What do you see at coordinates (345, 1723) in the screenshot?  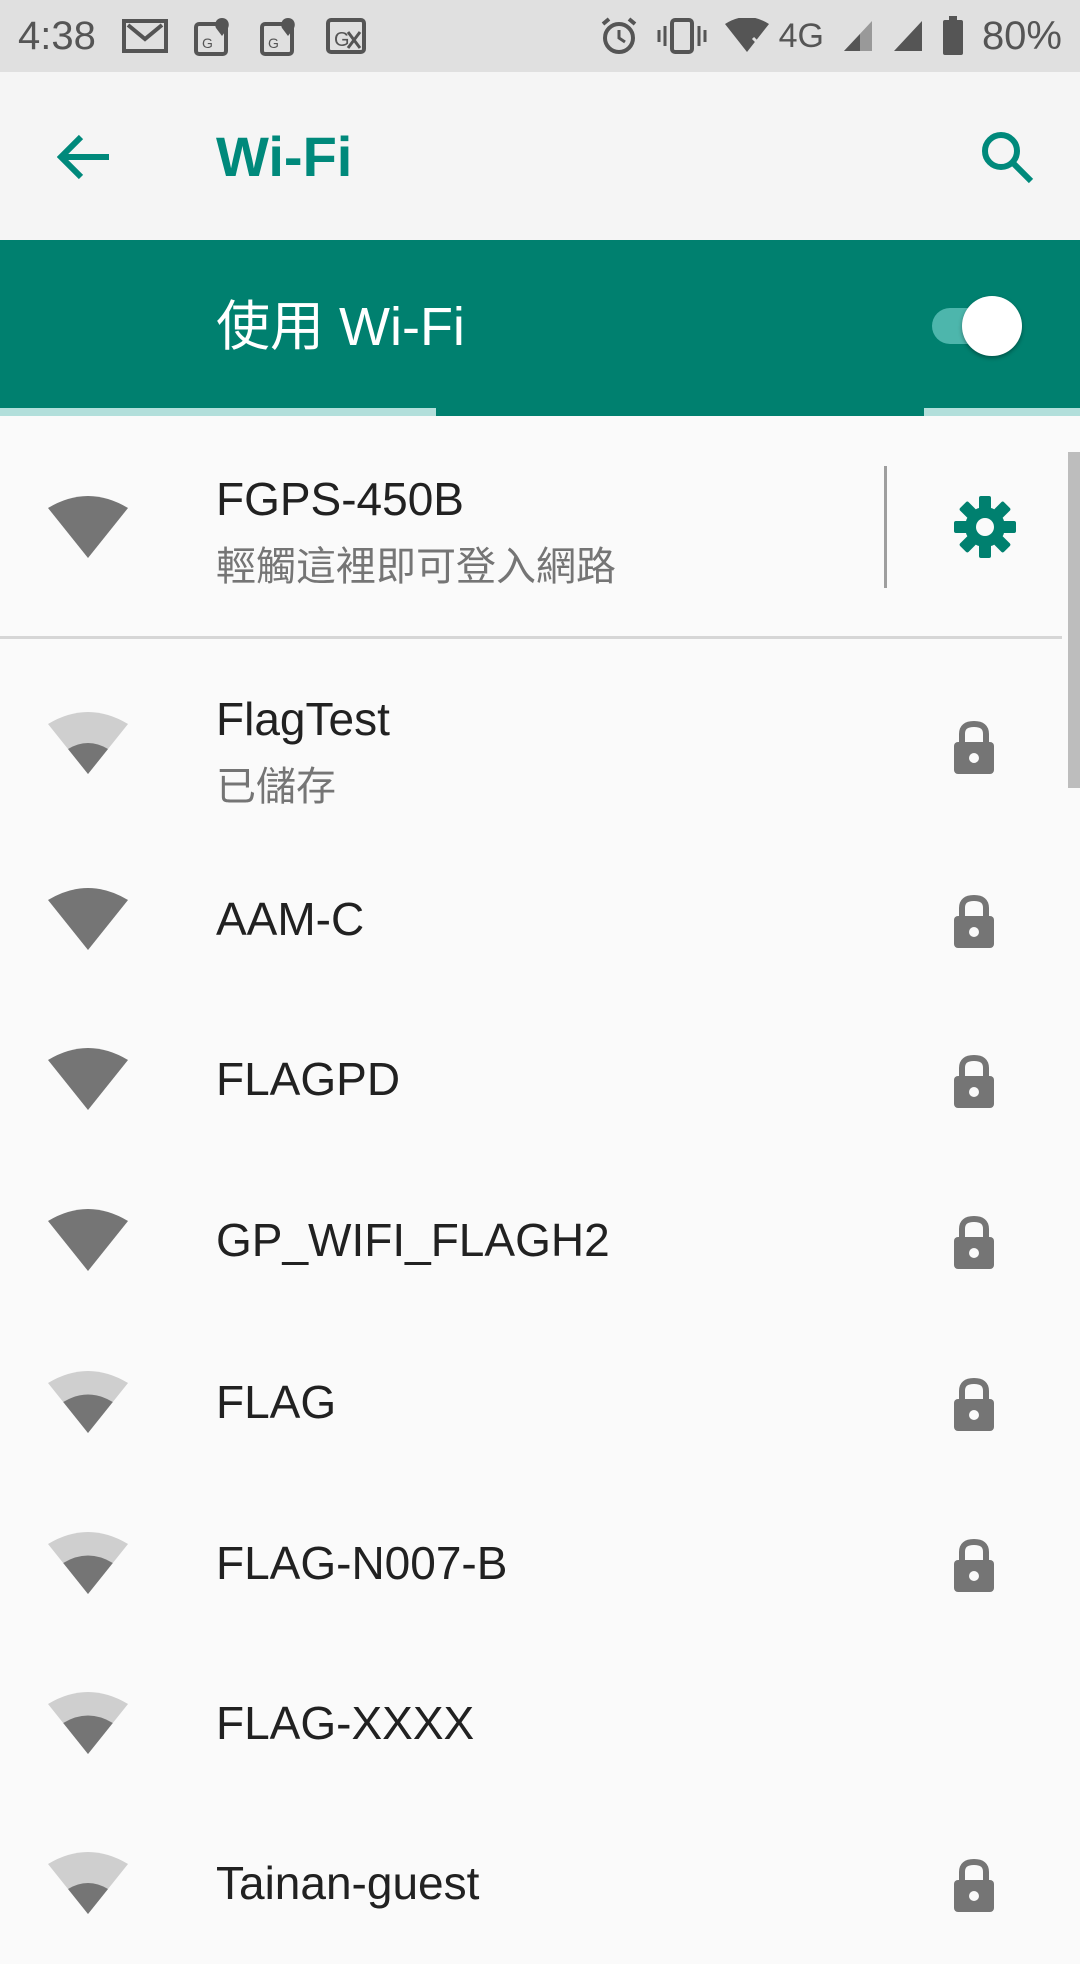 I see `network-name: FLAG-XXXX` at bounding box center [345, 1723].